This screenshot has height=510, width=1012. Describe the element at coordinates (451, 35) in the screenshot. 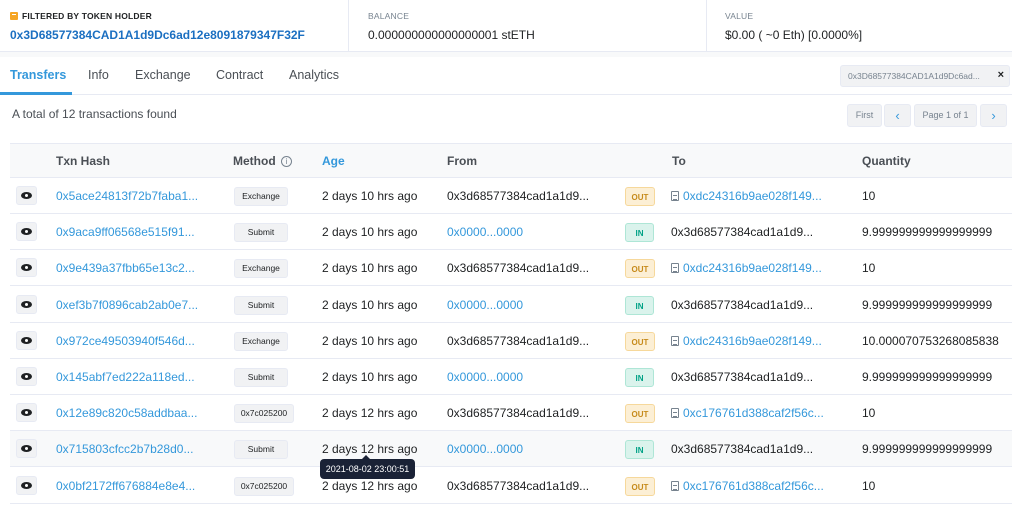

I see `balance-value: 0.000000000000000001 stETH` at that location.